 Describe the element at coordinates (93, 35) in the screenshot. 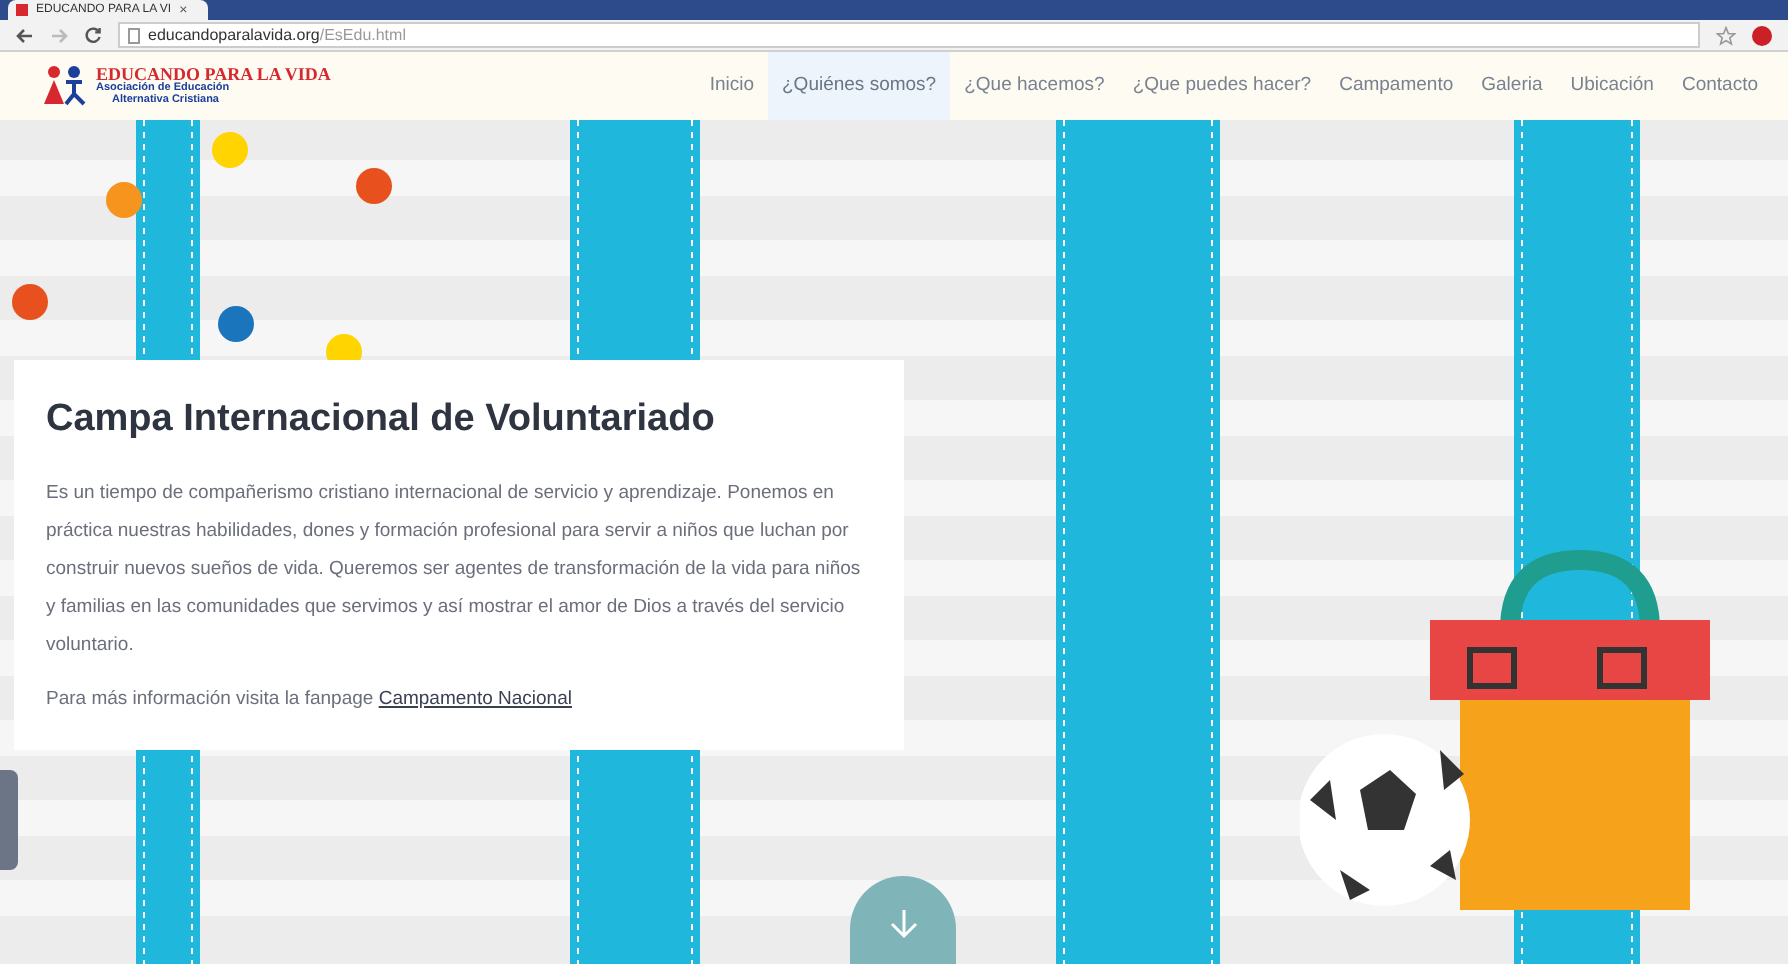

I see `reload-icon` at that location.